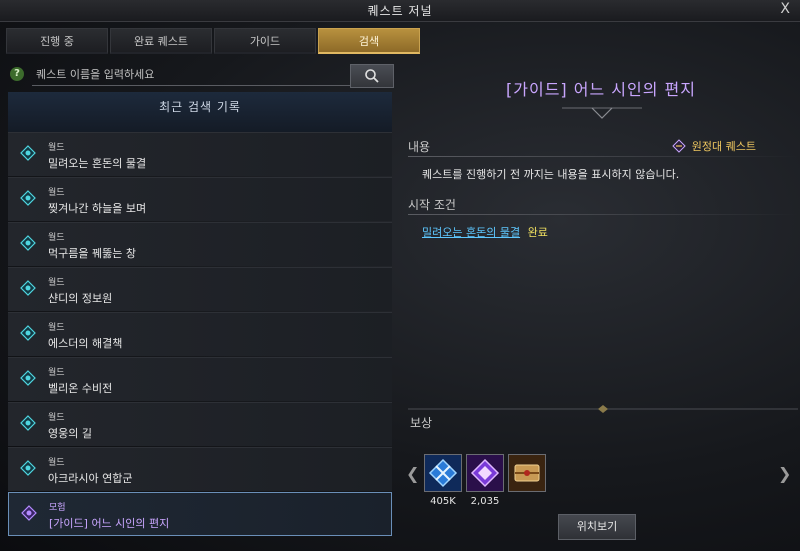 Image resolution: width=800 pixels, height=551 pixels. I want to click on scroll-chest-icon, so click(527, 473).